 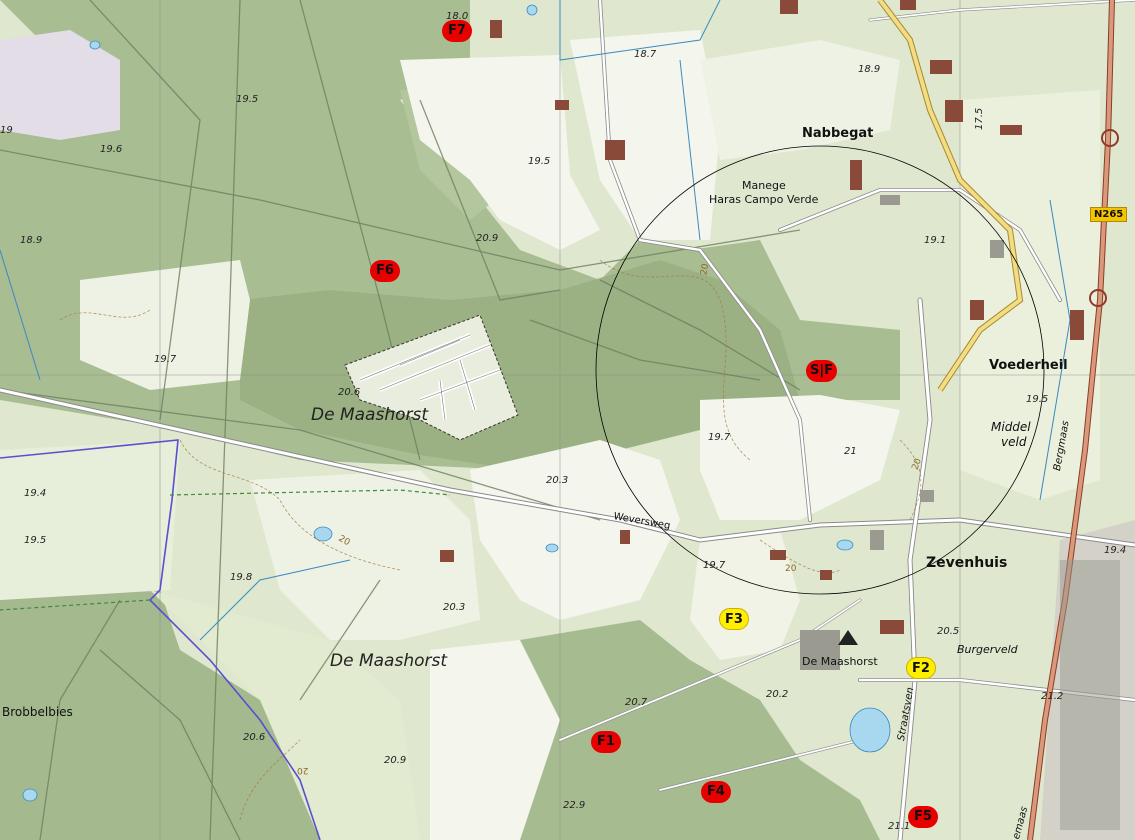 I want to click on marker-f3: F3, so click(x=734, y=619).